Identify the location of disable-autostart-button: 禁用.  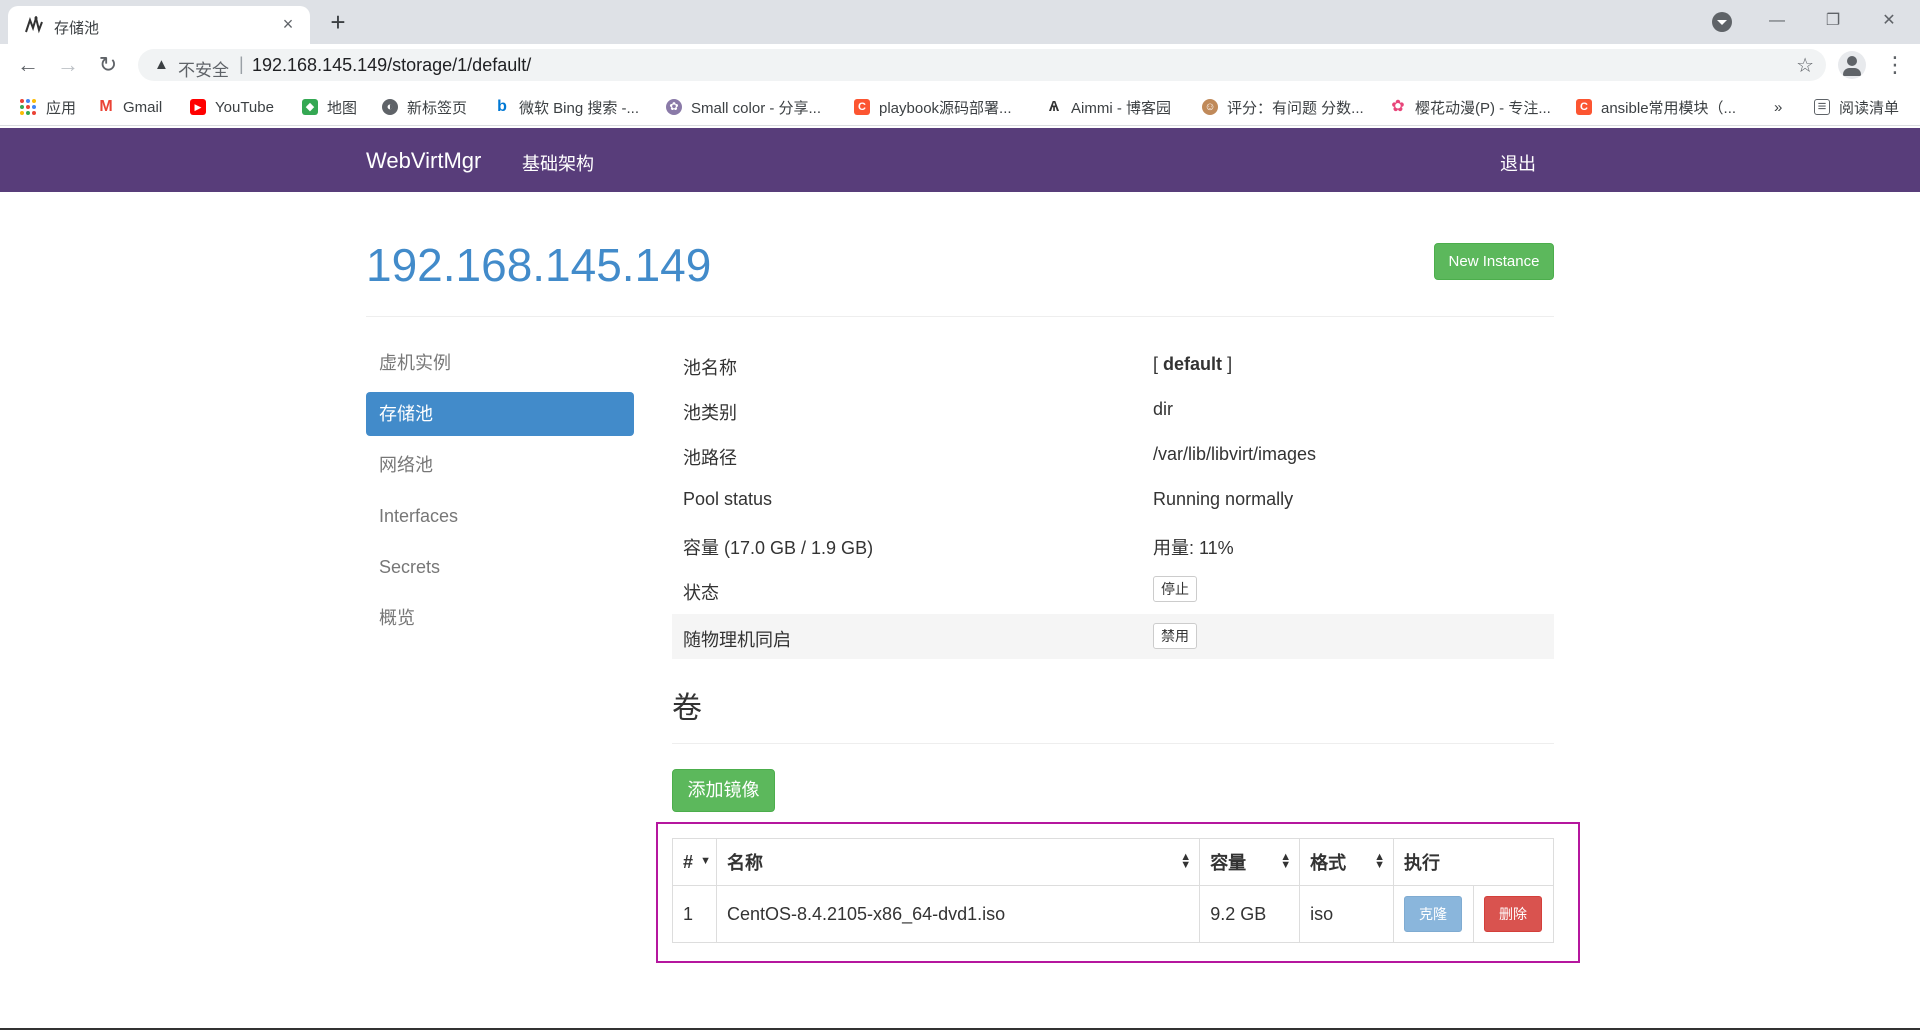
(1175, 636).